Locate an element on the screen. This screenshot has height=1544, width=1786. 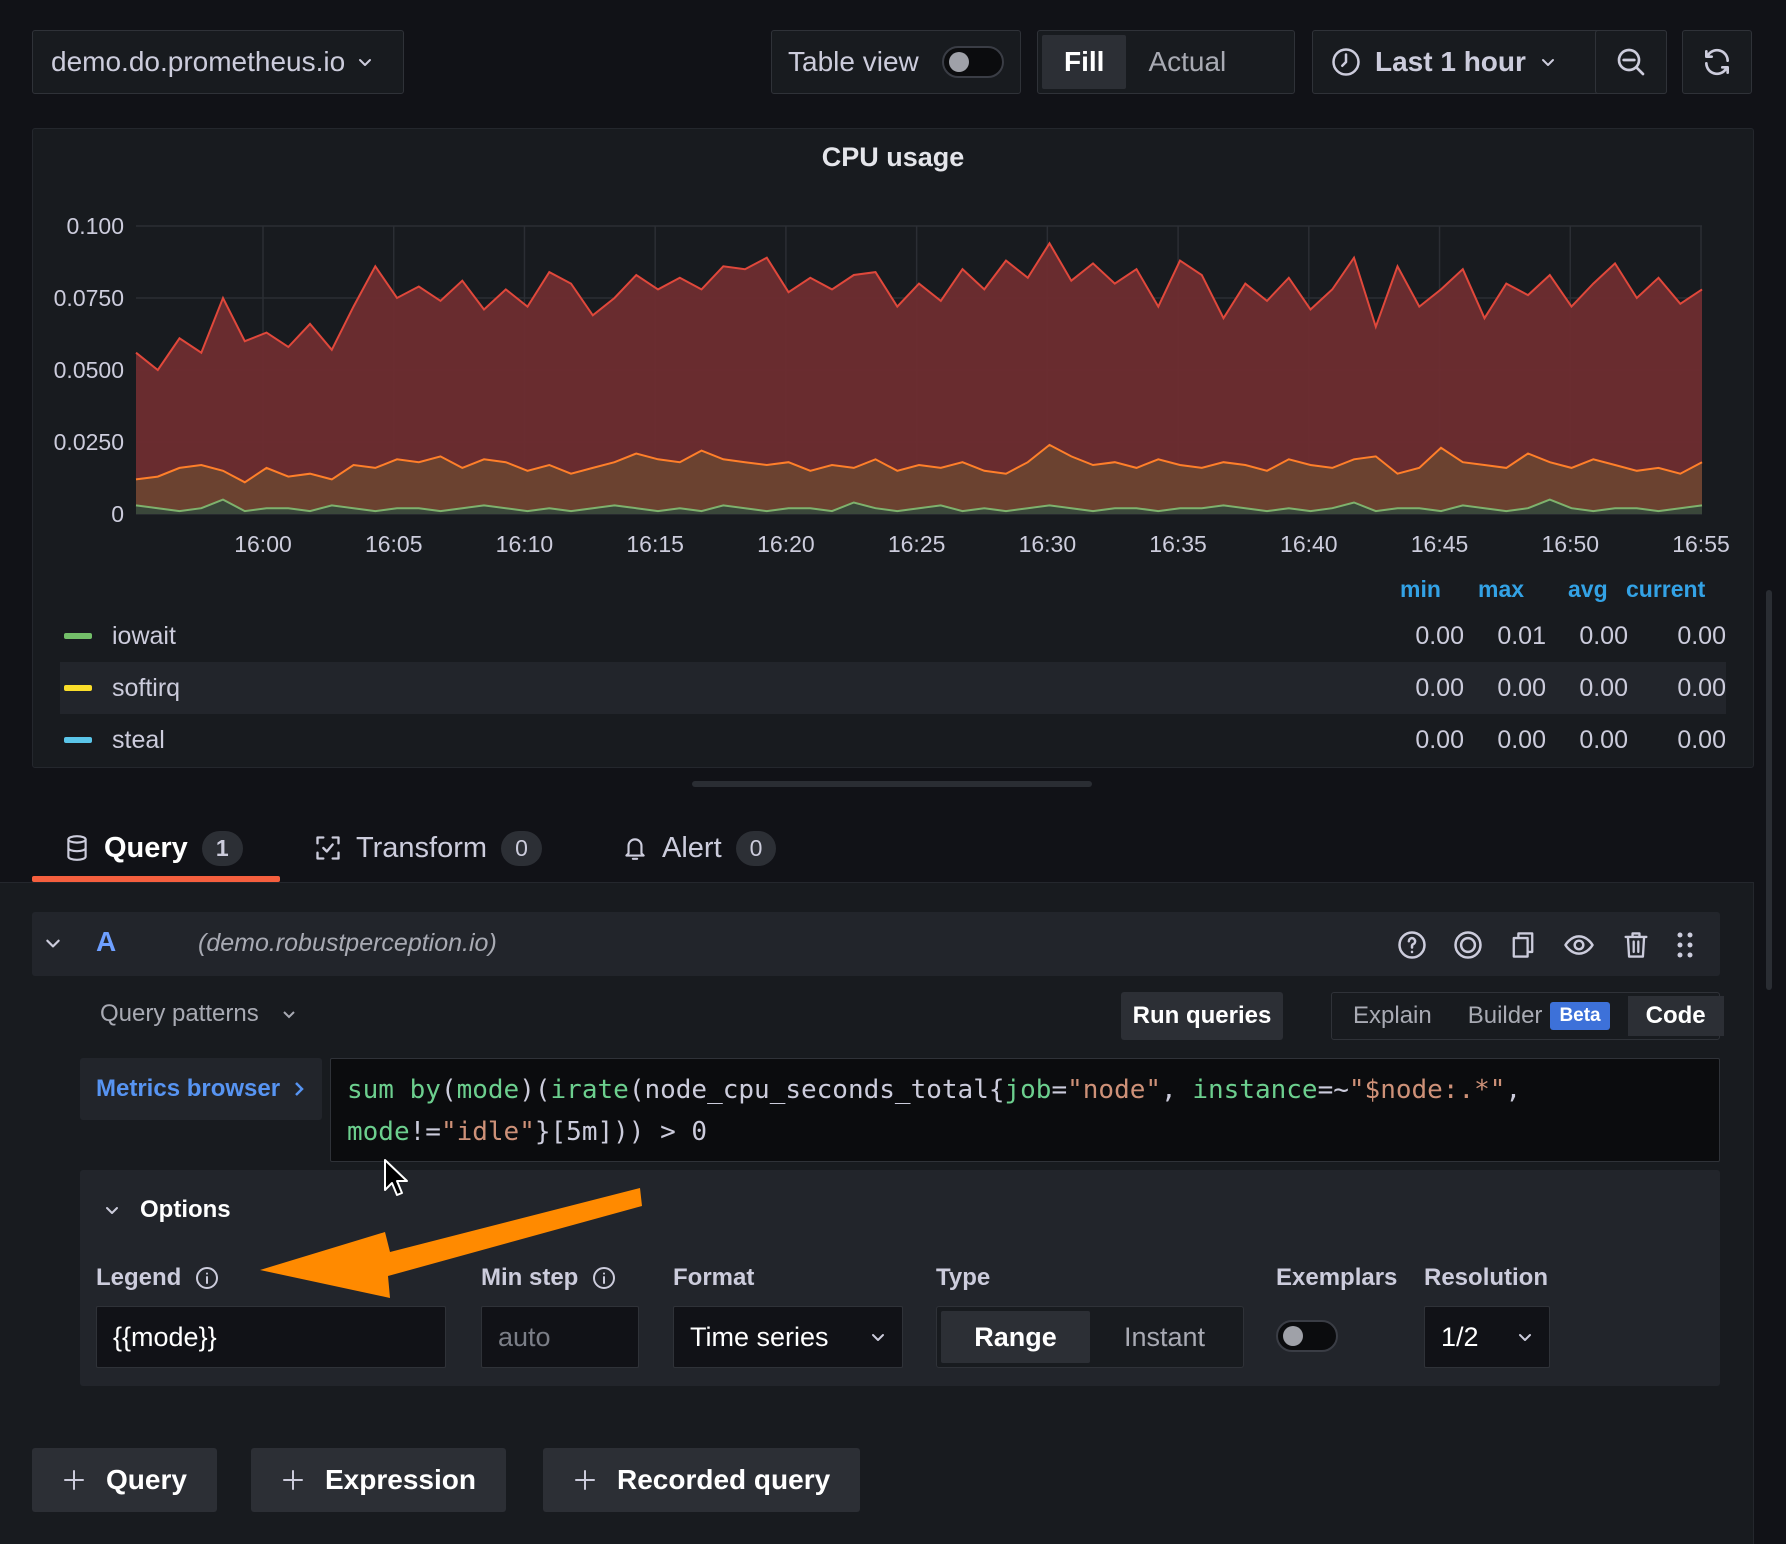
legend-input: {{mode}} is located at coordinates (271, 1337).